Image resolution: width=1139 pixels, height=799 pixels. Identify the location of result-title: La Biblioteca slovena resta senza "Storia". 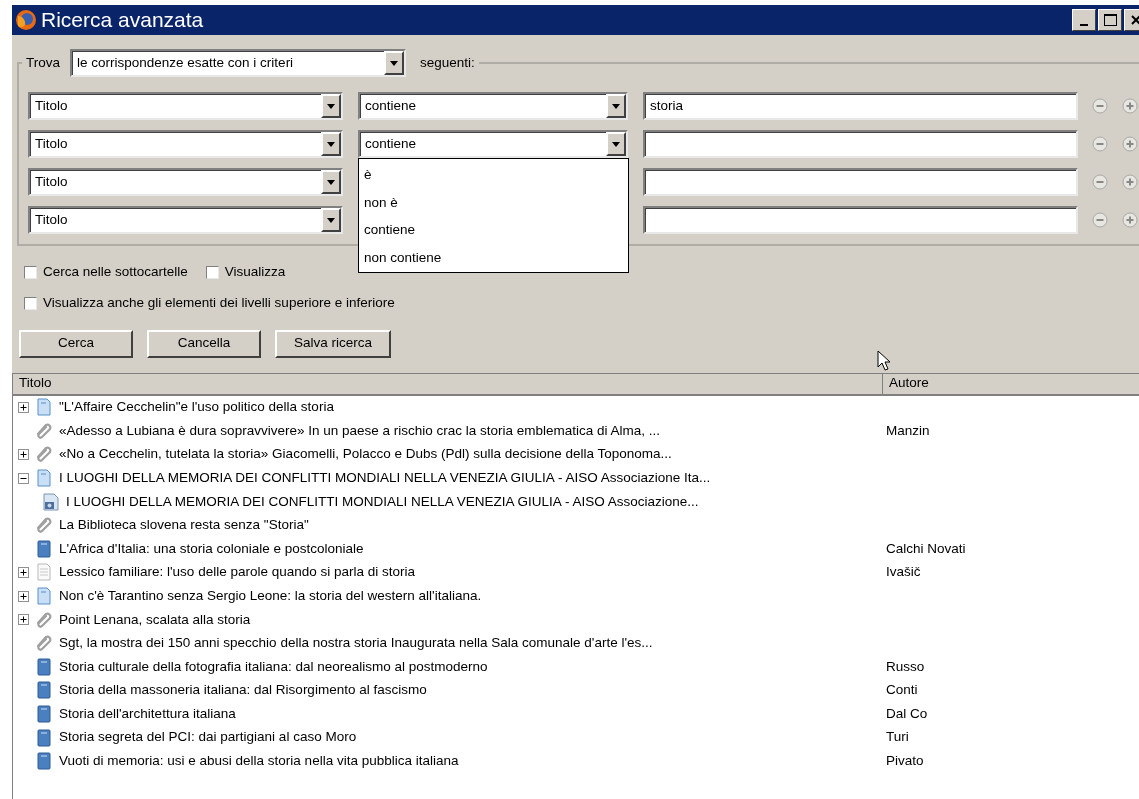
(184, 525).